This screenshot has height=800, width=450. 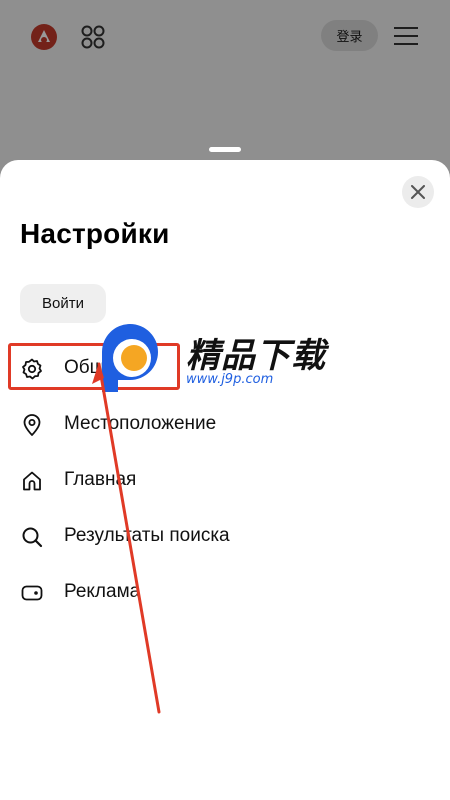 I want to click on watermark-url: www.j9p.com, so click(x=230, y=379).